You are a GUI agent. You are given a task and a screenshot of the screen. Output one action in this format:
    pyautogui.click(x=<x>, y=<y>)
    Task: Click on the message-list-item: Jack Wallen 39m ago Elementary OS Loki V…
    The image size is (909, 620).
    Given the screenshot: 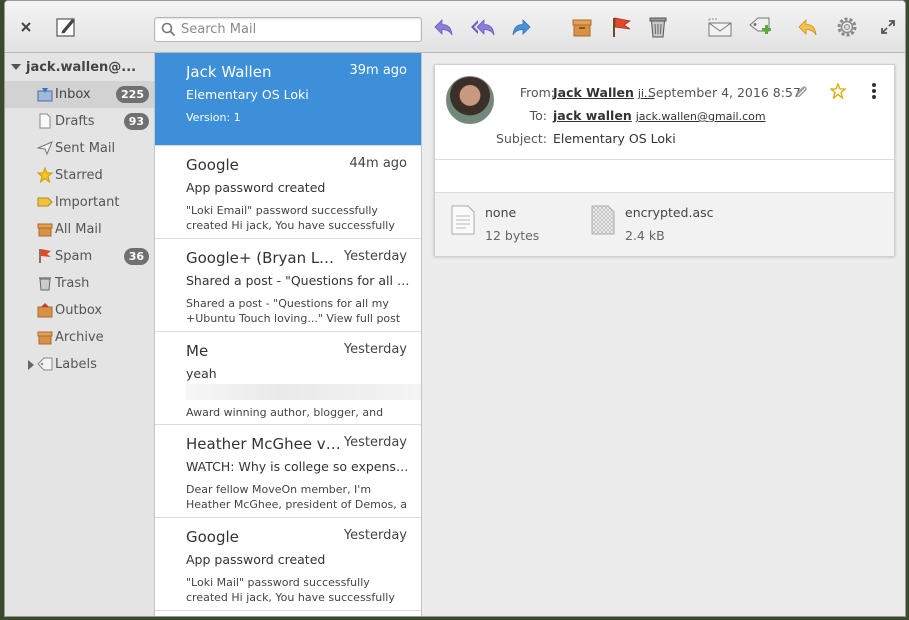 What is the action you would take?
    pyautogui.click(x=288, y=99)
    